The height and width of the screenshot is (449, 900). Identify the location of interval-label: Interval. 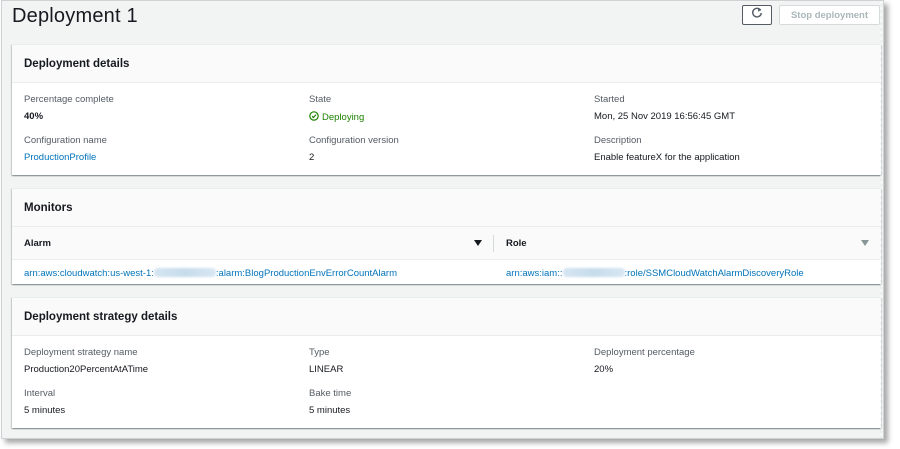
(40, 393).